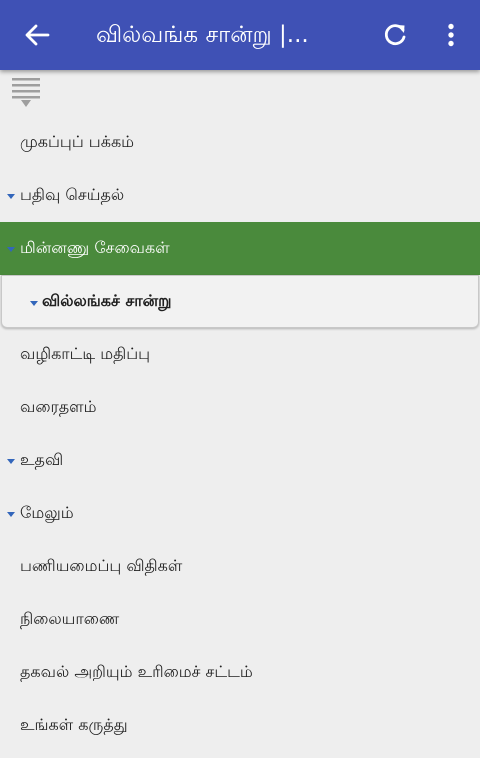  What do you see at coordinates (240, 725) in the screenshot?
I see `nav-item-feedback: உங்கள் கருத்து` at bounding box center [240, 725].